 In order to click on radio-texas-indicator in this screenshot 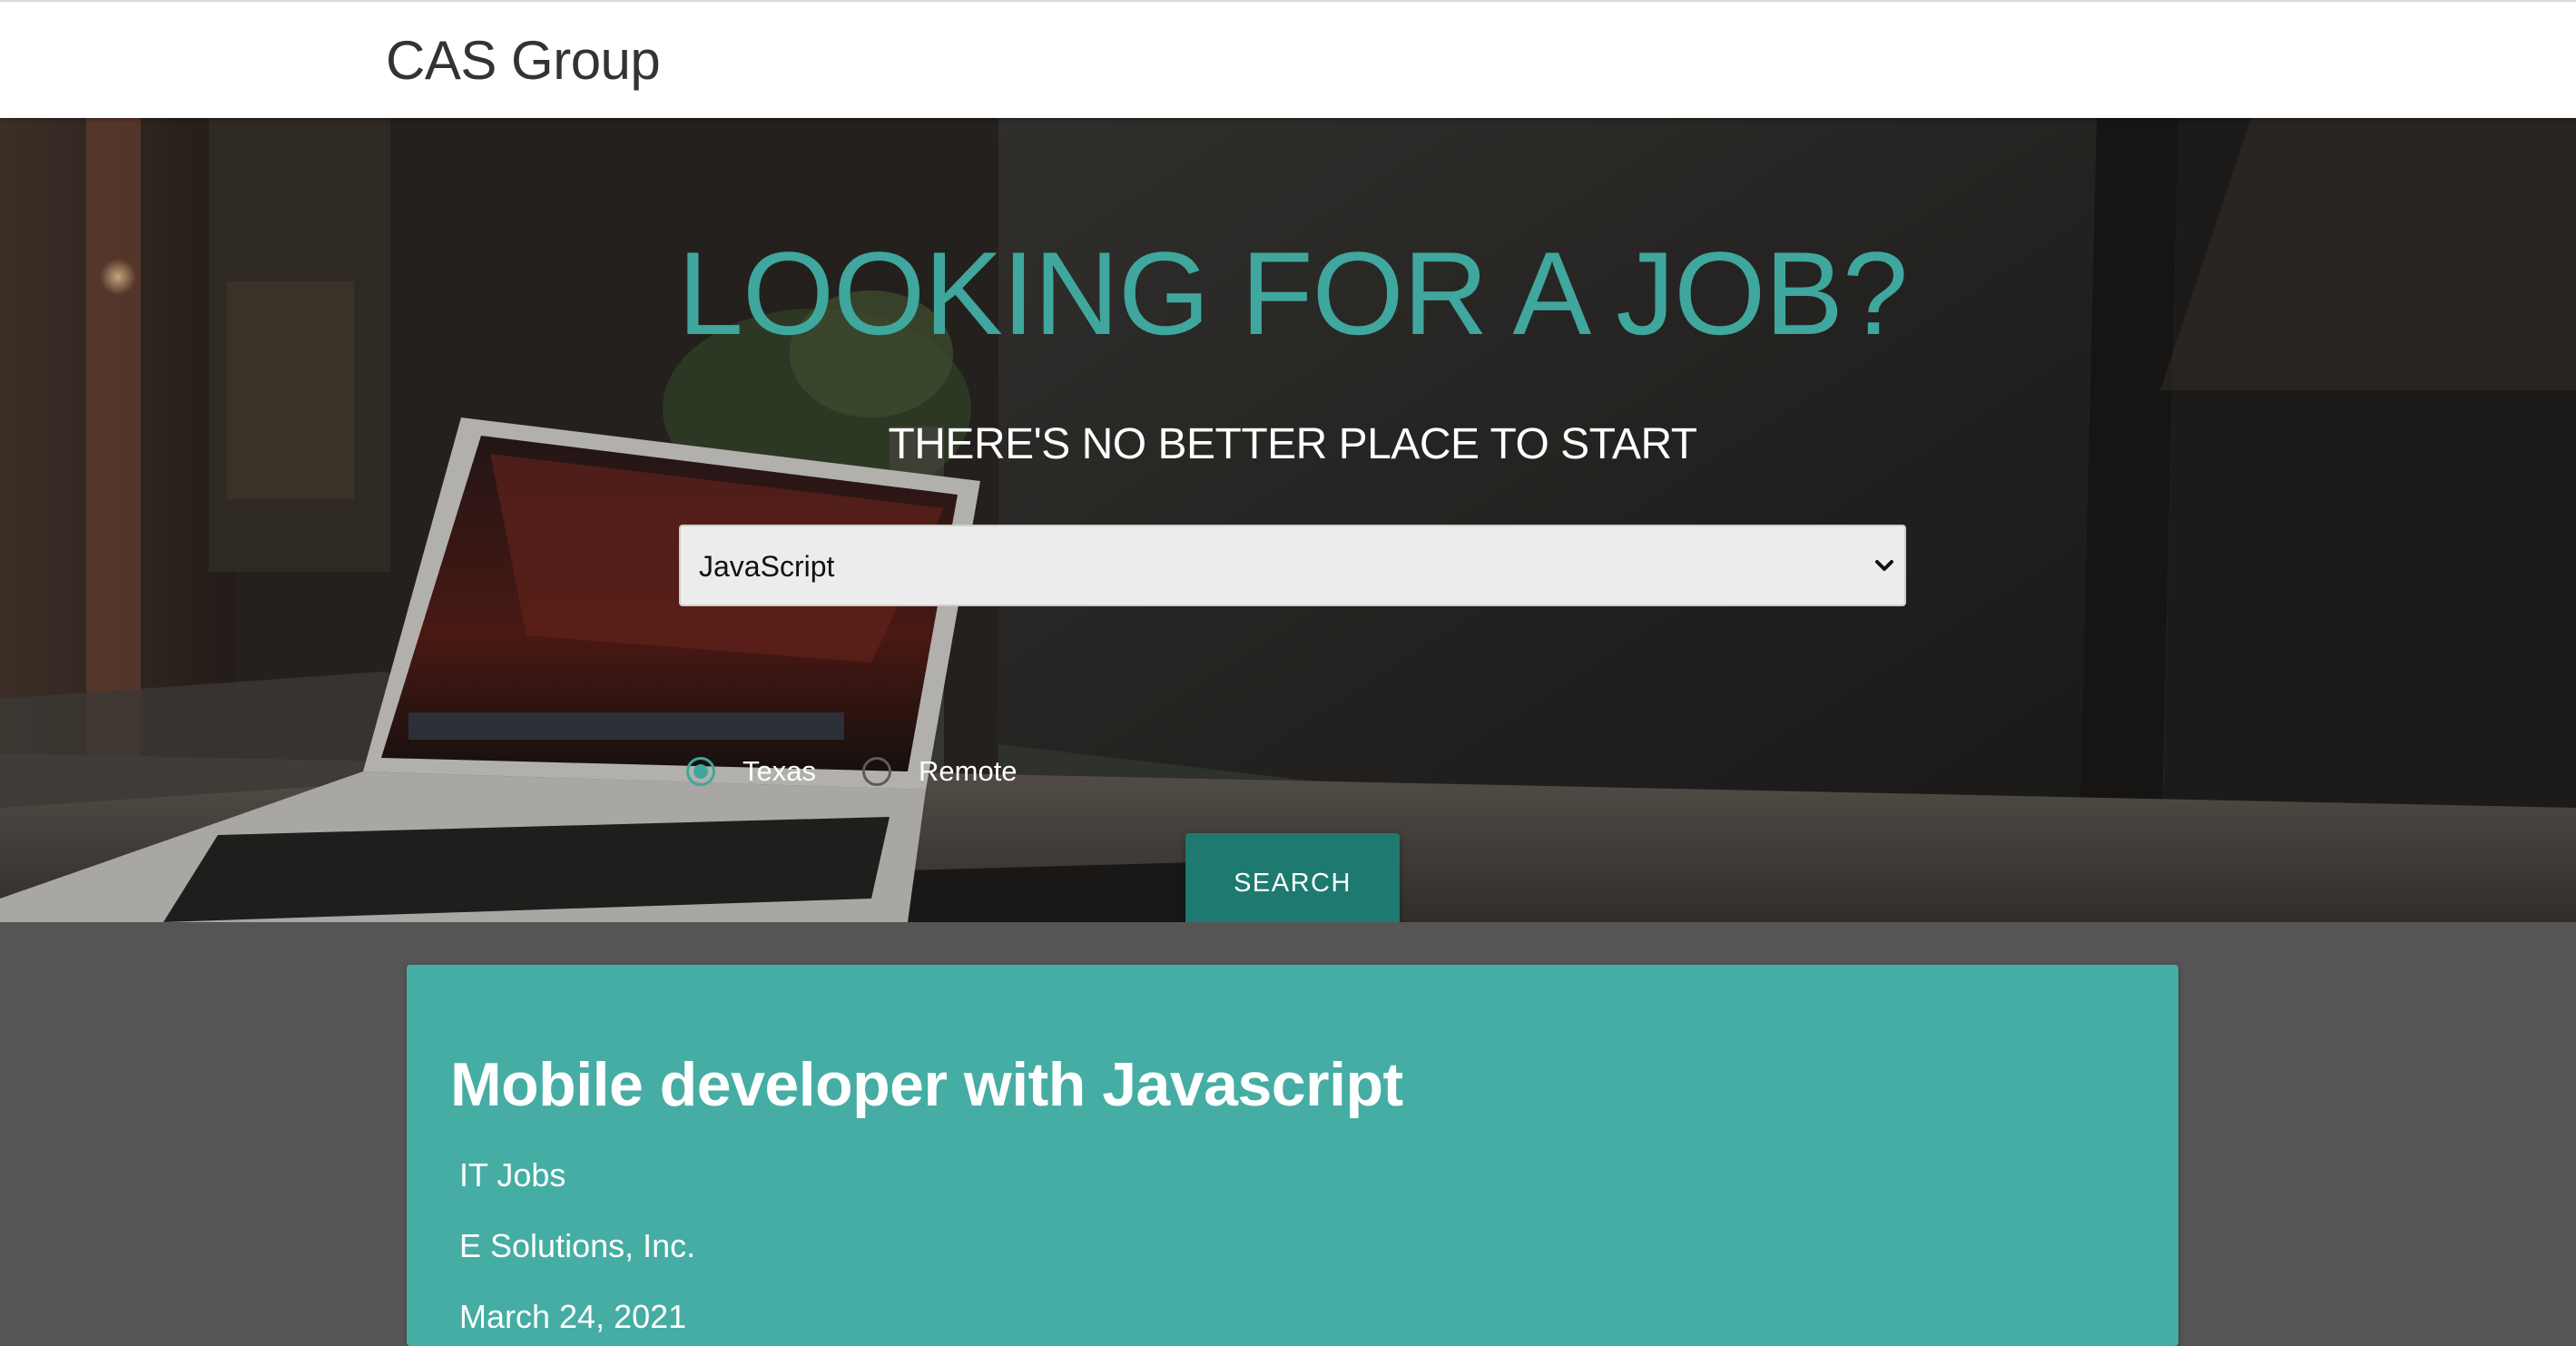, I will do `click(700, 771)`.